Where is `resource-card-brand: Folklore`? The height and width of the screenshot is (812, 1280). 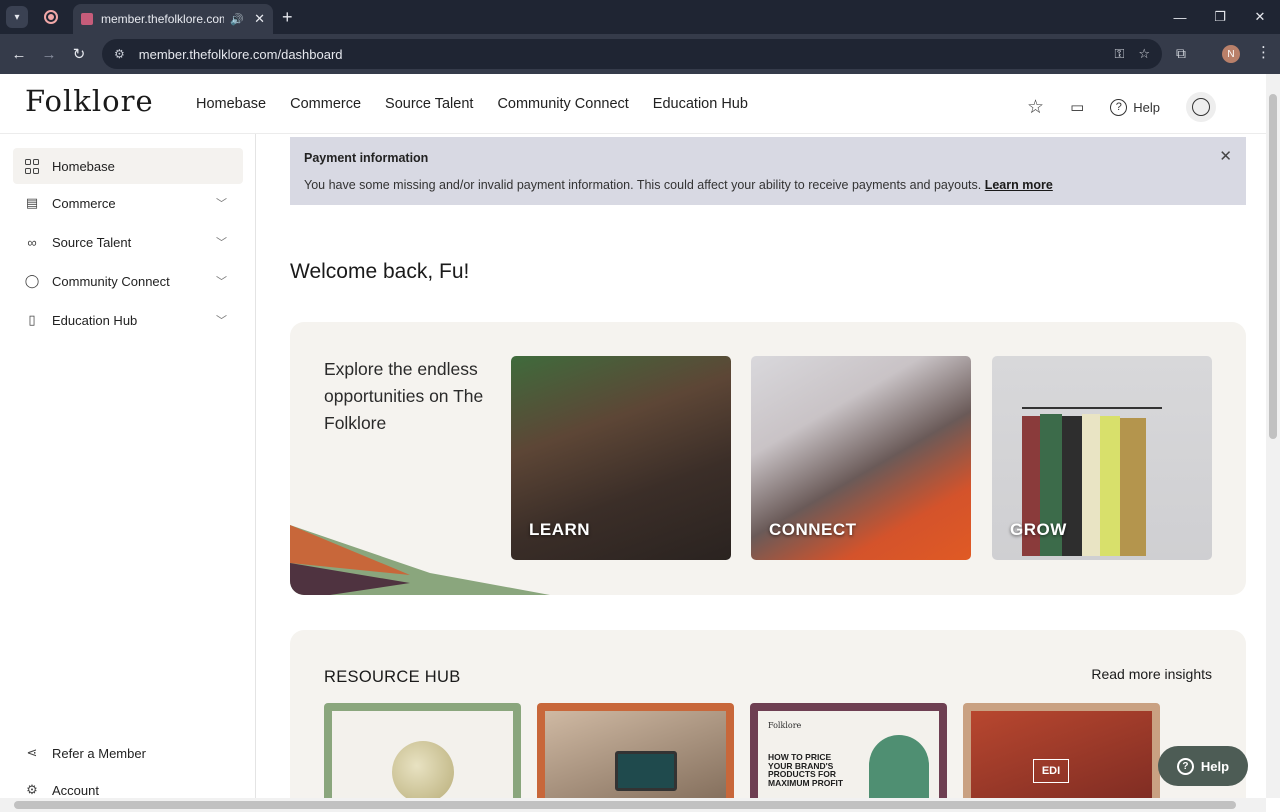 resource-card-brand: Folklore is located at coordinates (785, 725).